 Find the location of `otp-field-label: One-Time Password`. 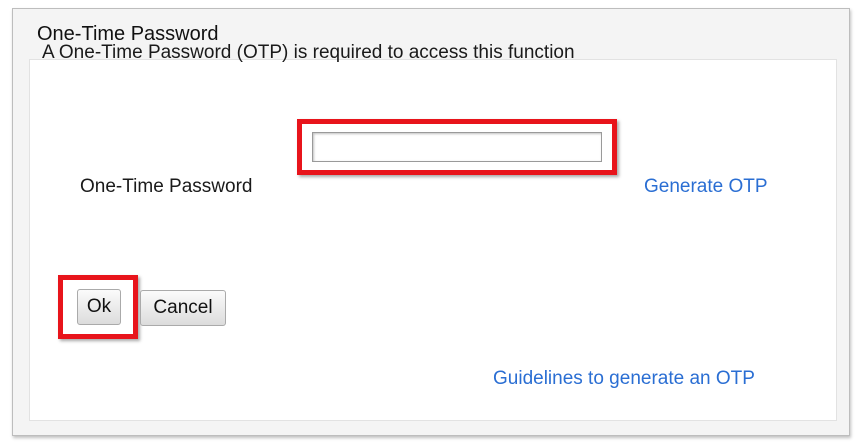

otp-field-label: One-Time Password is located at coordinates (166, 186).